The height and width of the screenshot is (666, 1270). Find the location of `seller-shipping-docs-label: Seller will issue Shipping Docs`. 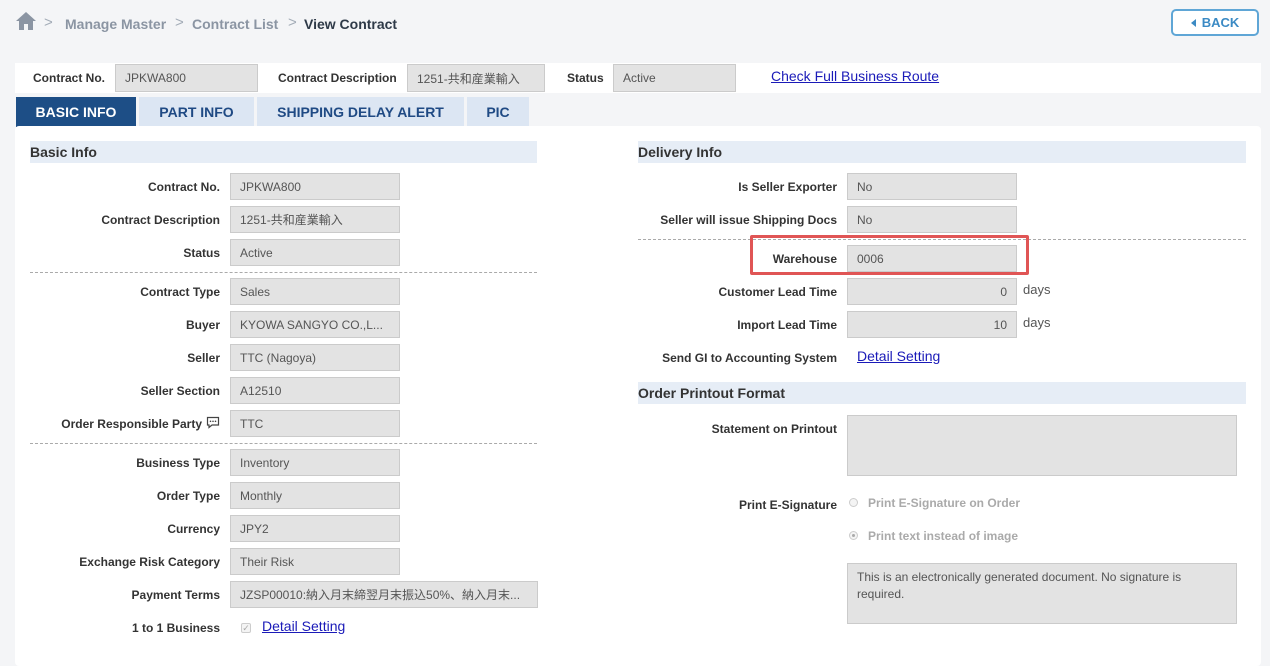

seller-shipping-docs-label: Seller will issue Shipping Docs is located at coordinates (748, 220).